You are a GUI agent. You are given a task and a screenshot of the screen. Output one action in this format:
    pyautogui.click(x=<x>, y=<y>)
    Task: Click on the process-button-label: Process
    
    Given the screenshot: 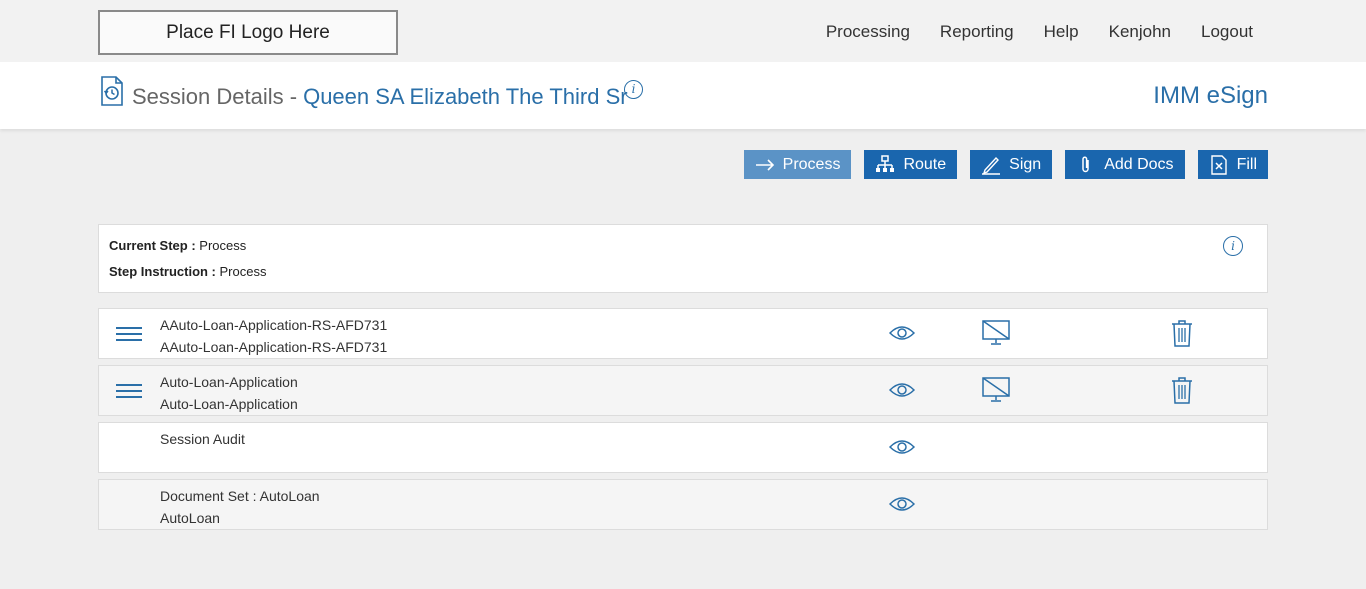 What is the action you would take?
    pyautogui.click(x=811, y=164)
    